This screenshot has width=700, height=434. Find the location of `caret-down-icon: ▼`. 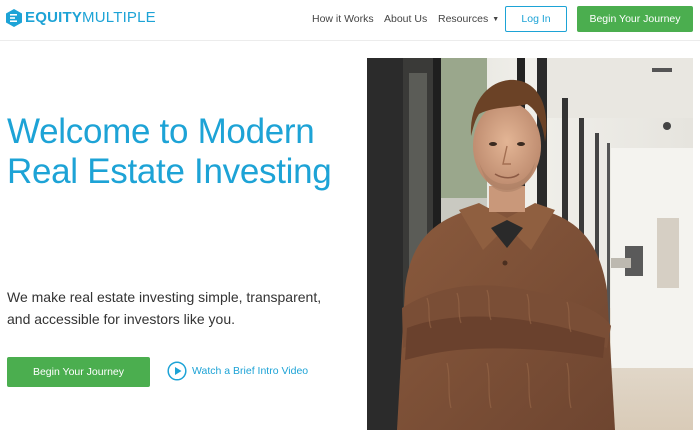

caret-down-icon: ▼ is located at coordinates (496, 19).